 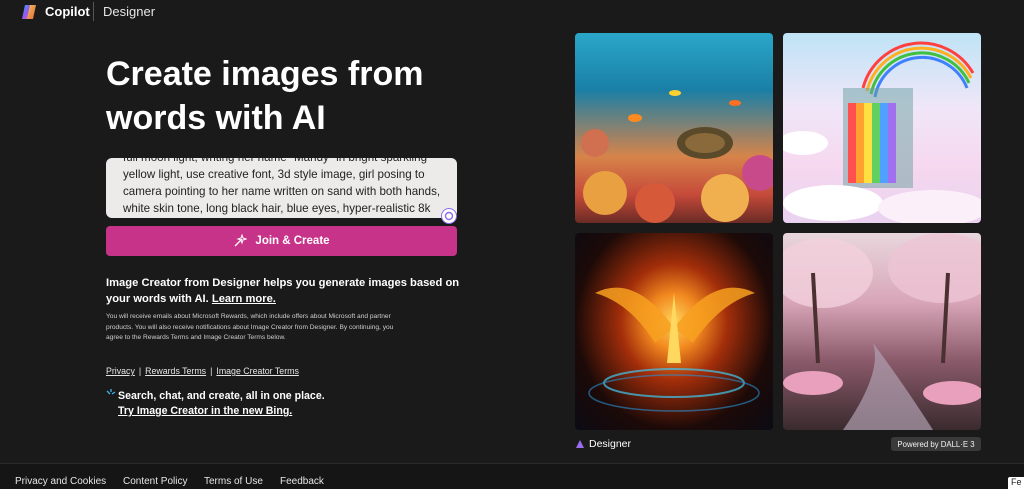 What do you see at coordinates (936, 444) in the screenshot?
I see `powered-by-badge: Powered by DALL·E 3` at bounding box center [936, 444].